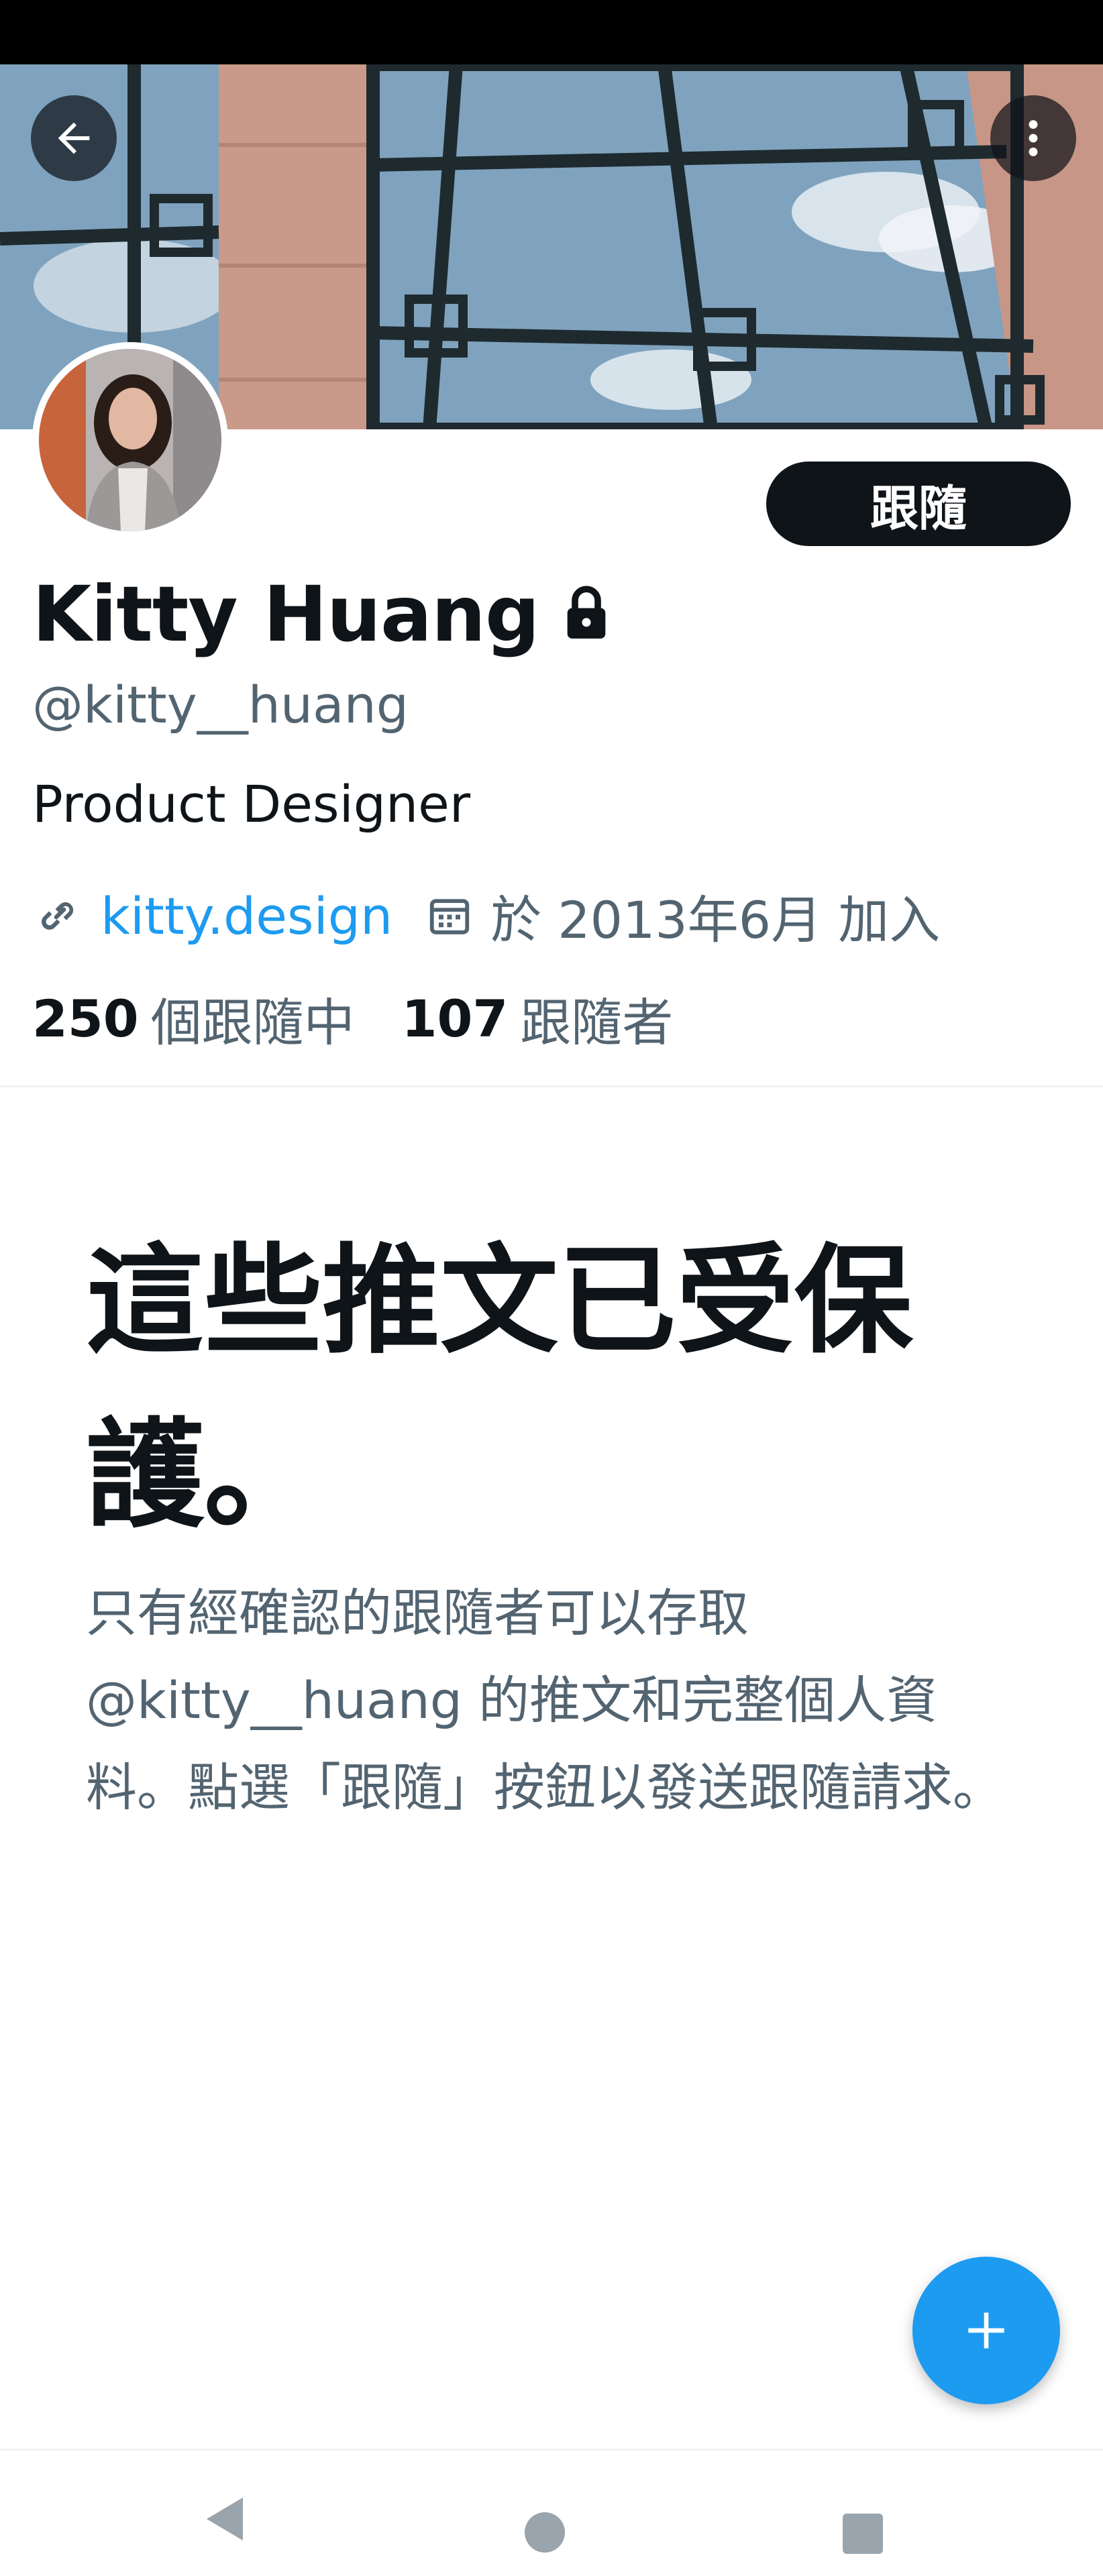  I want to click on protected-title: 這些推文已受保護。, so click(500, 1388).